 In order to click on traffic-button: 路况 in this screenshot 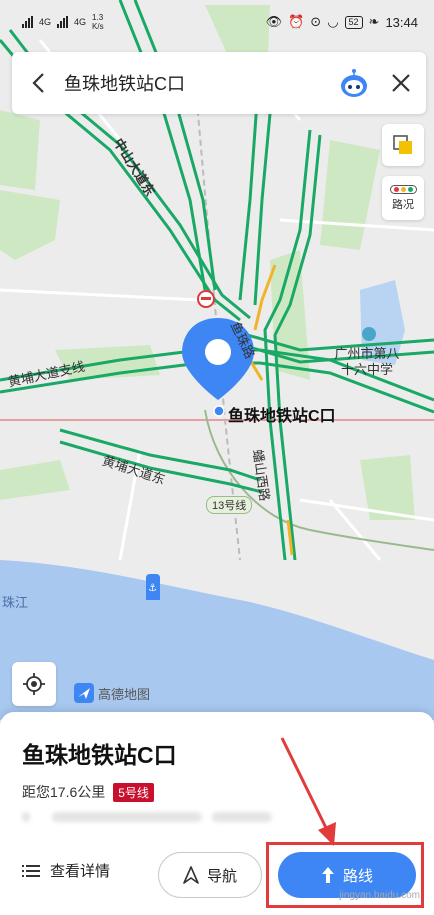, I will do `click(403, 198)`.